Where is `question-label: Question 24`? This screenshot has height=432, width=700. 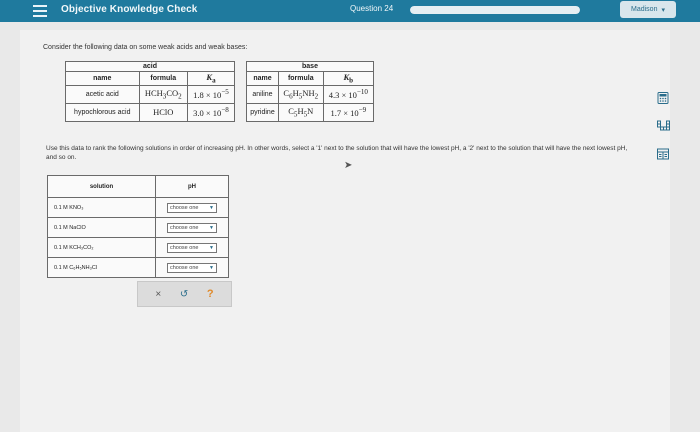
question-label: Question 24 is located at coordinates (372, 8).